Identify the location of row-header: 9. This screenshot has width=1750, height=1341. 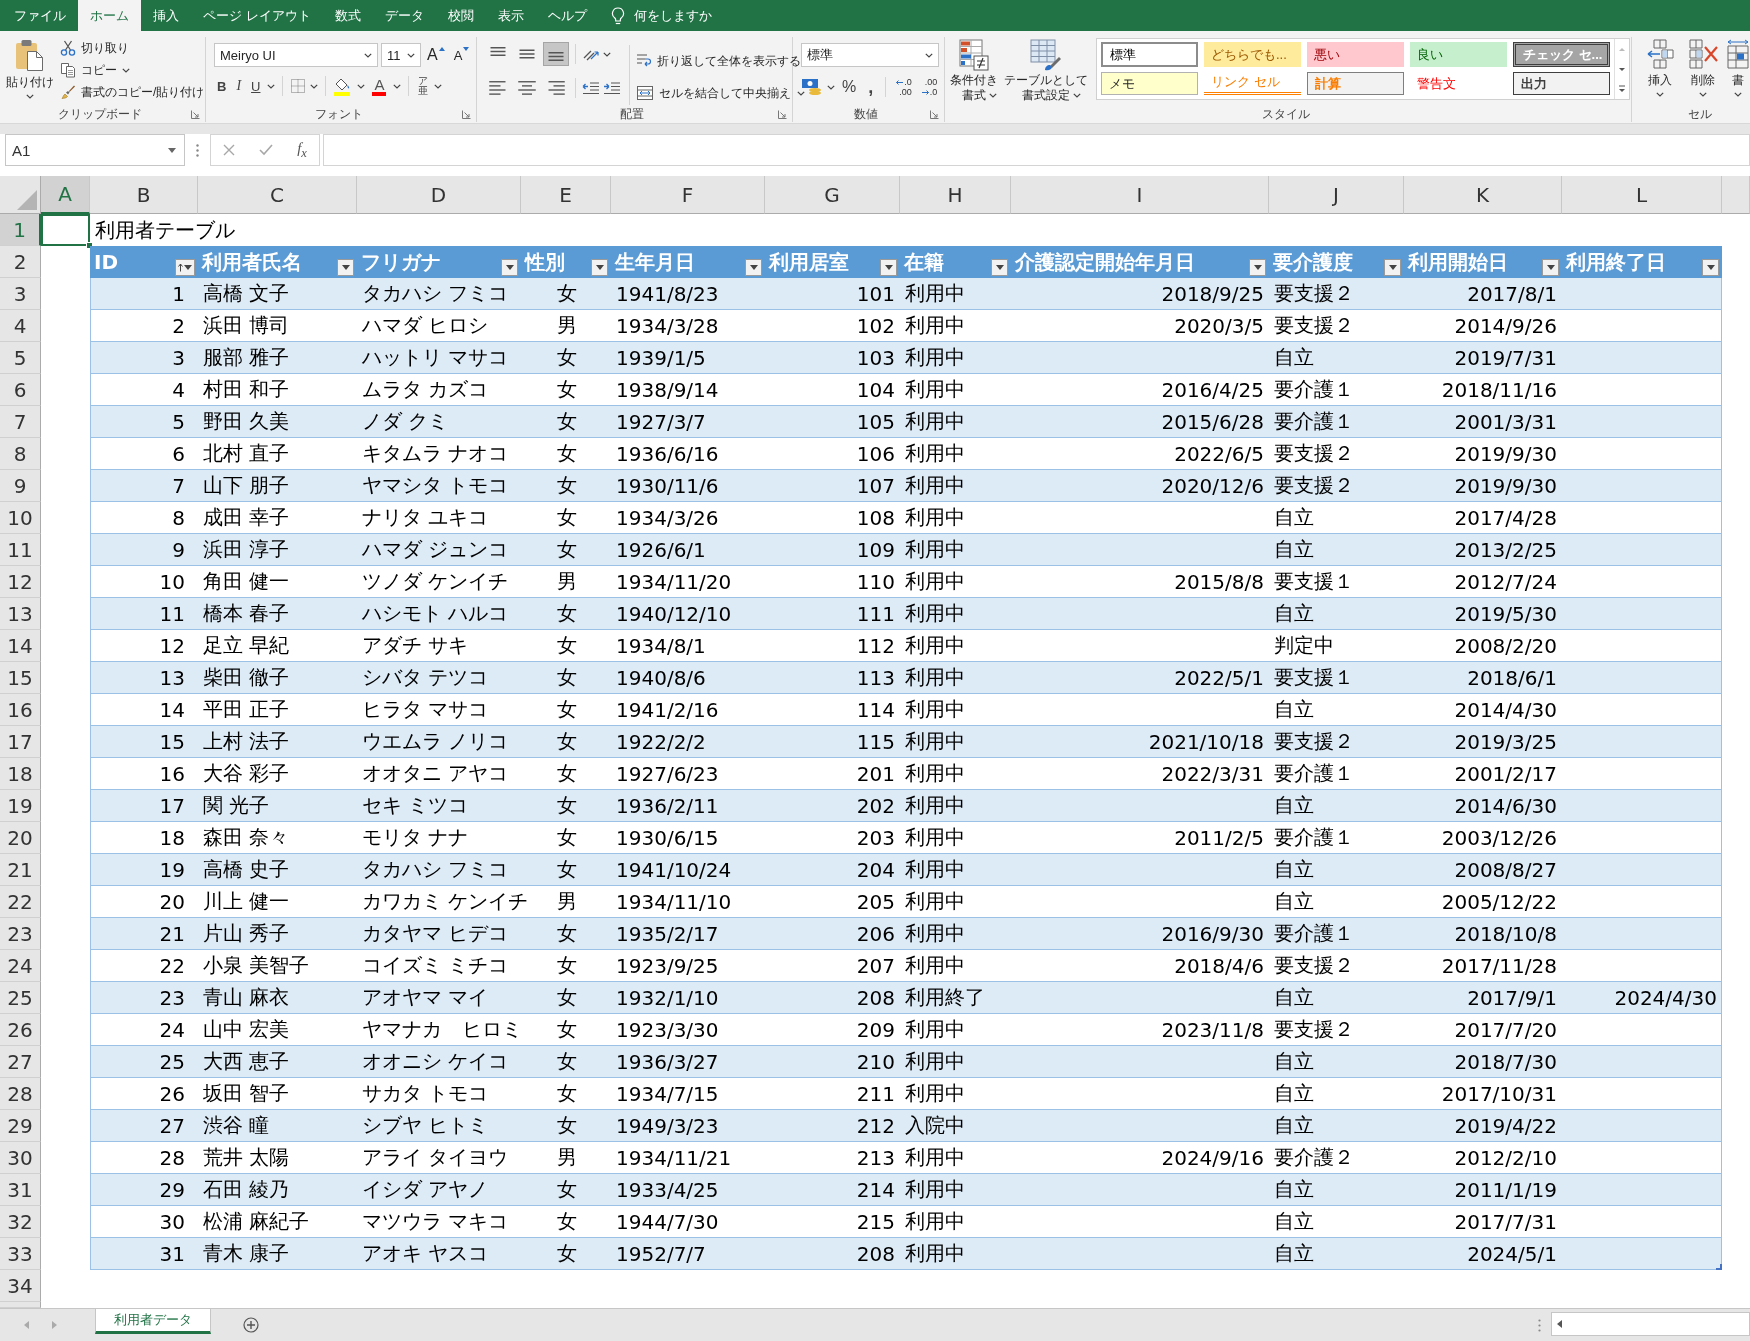
(20, 486).